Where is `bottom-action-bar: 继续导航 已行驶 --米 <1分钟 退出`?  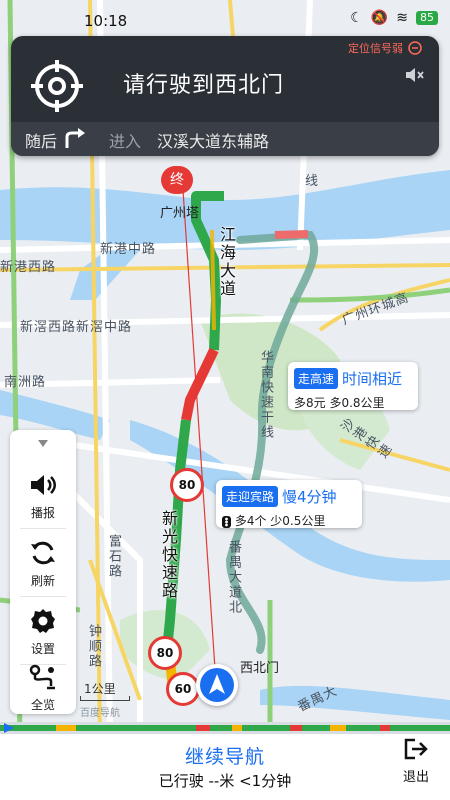 bottom-action-bar: 继续导航 已行驶 --米 <1分钟 退出 is located at coordinates (225, 767).